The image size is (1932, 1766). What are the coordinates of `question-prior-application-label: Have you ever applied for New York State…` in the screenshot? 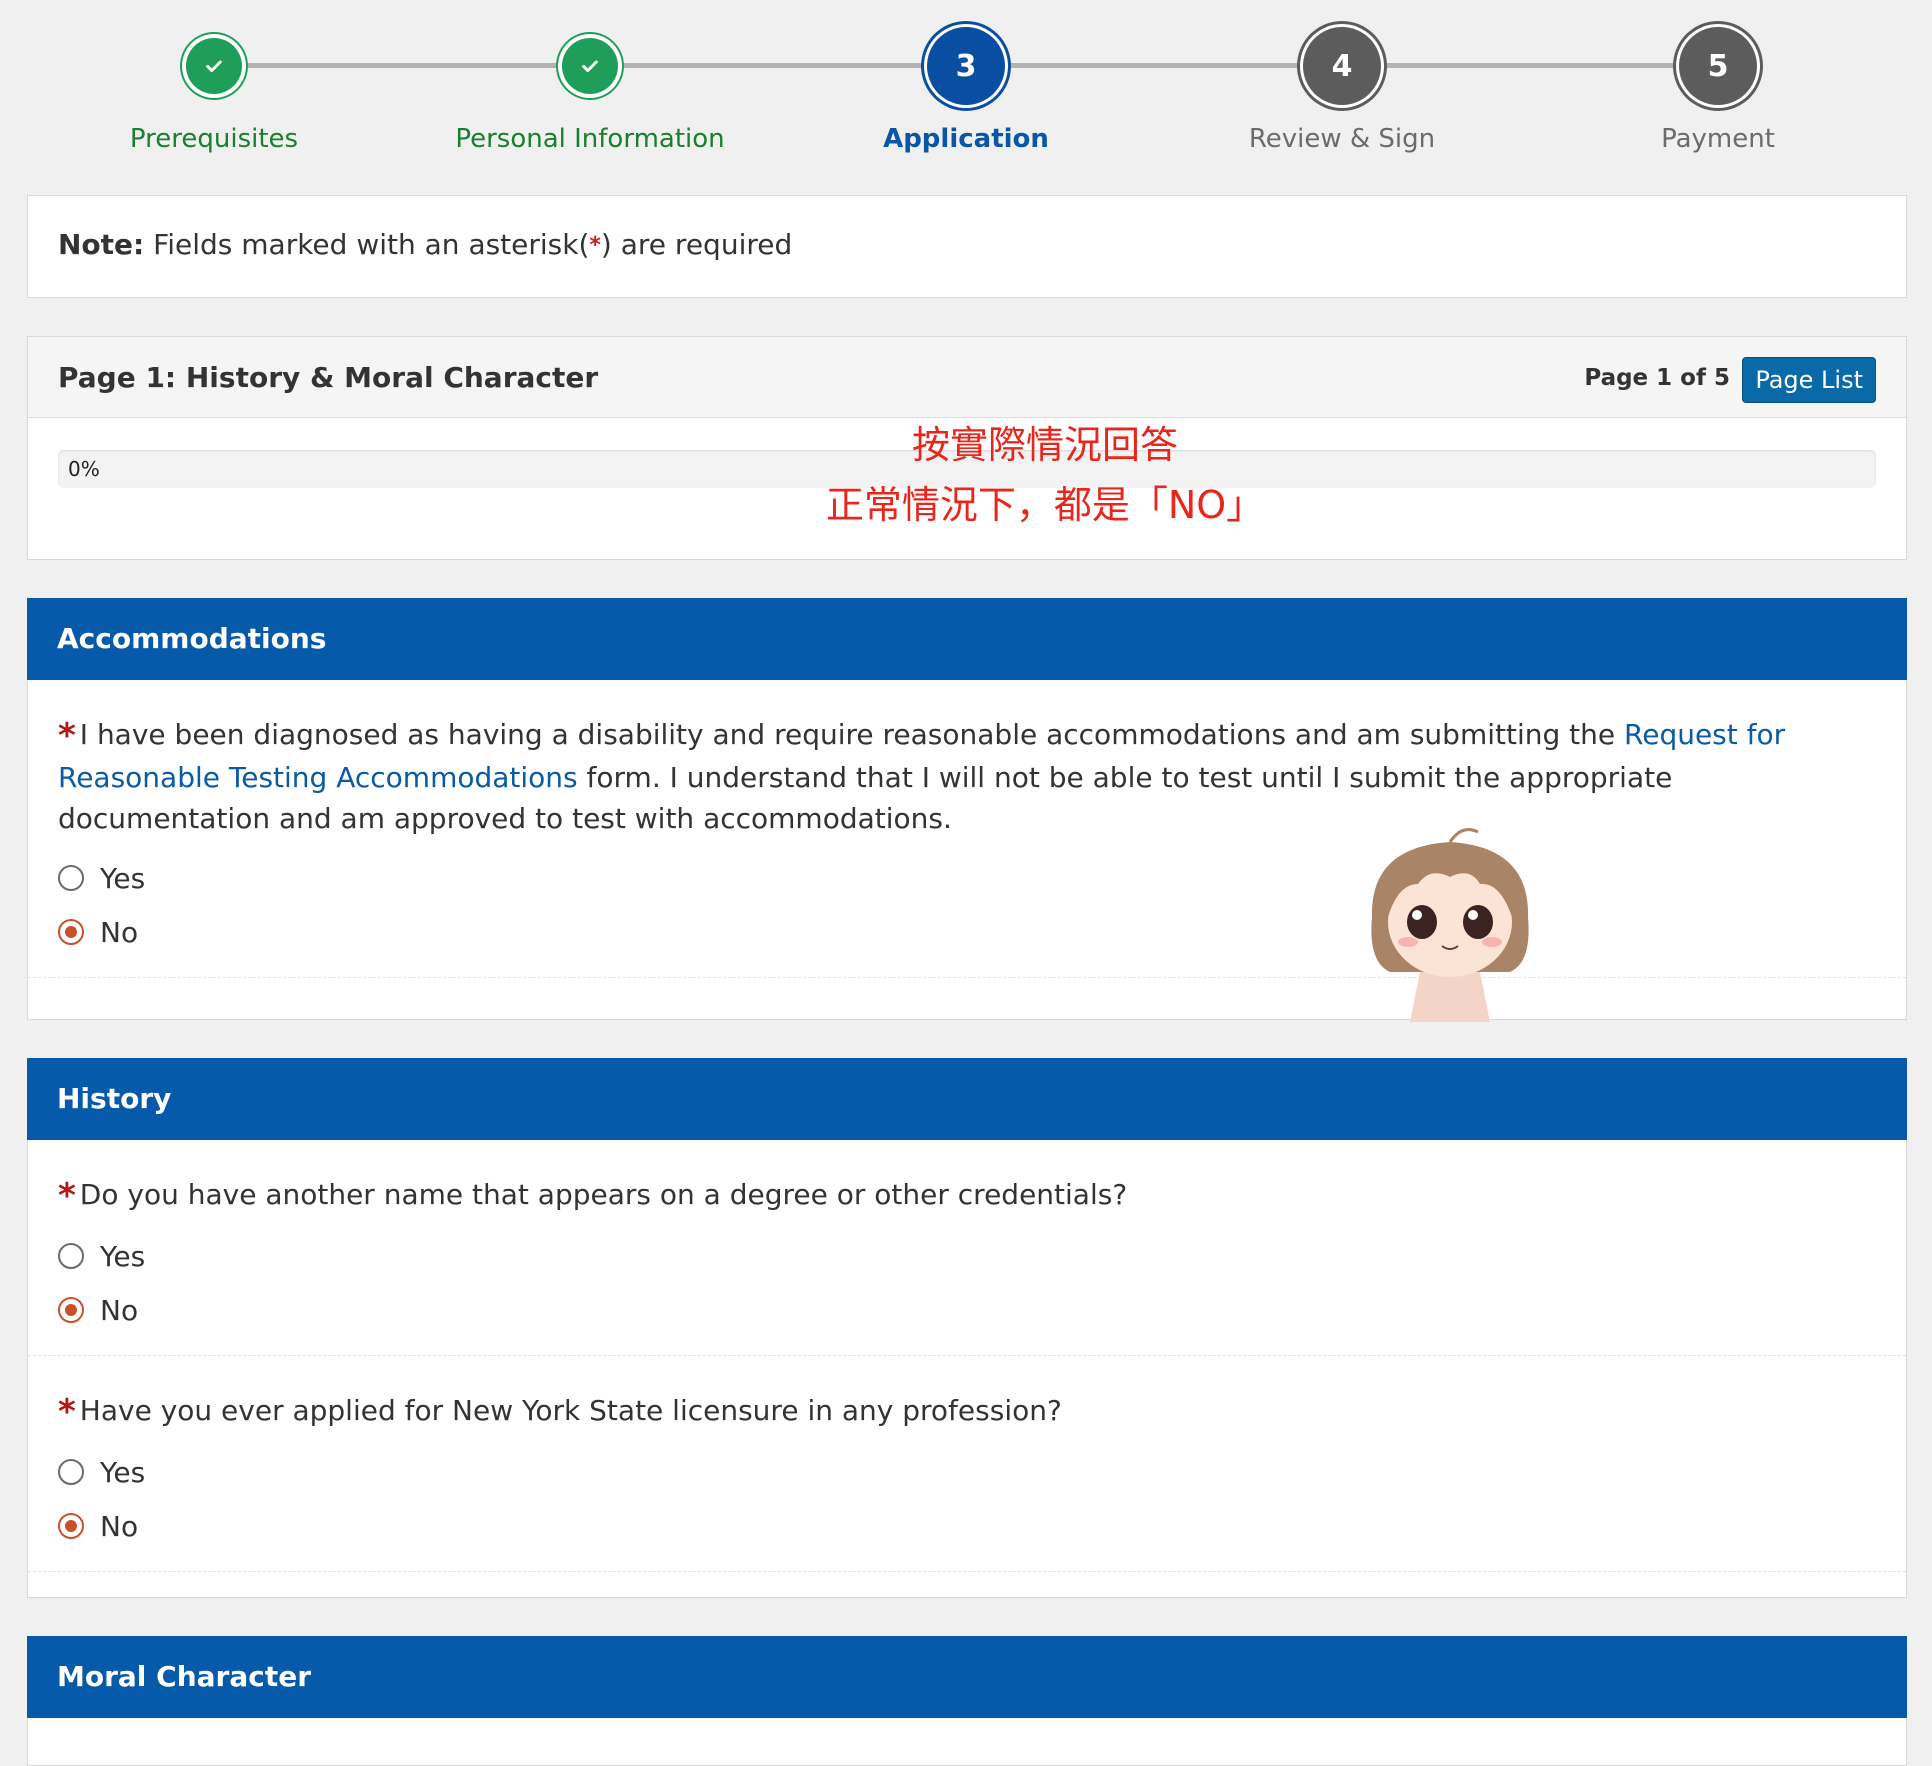 It's located at (570, 1410).